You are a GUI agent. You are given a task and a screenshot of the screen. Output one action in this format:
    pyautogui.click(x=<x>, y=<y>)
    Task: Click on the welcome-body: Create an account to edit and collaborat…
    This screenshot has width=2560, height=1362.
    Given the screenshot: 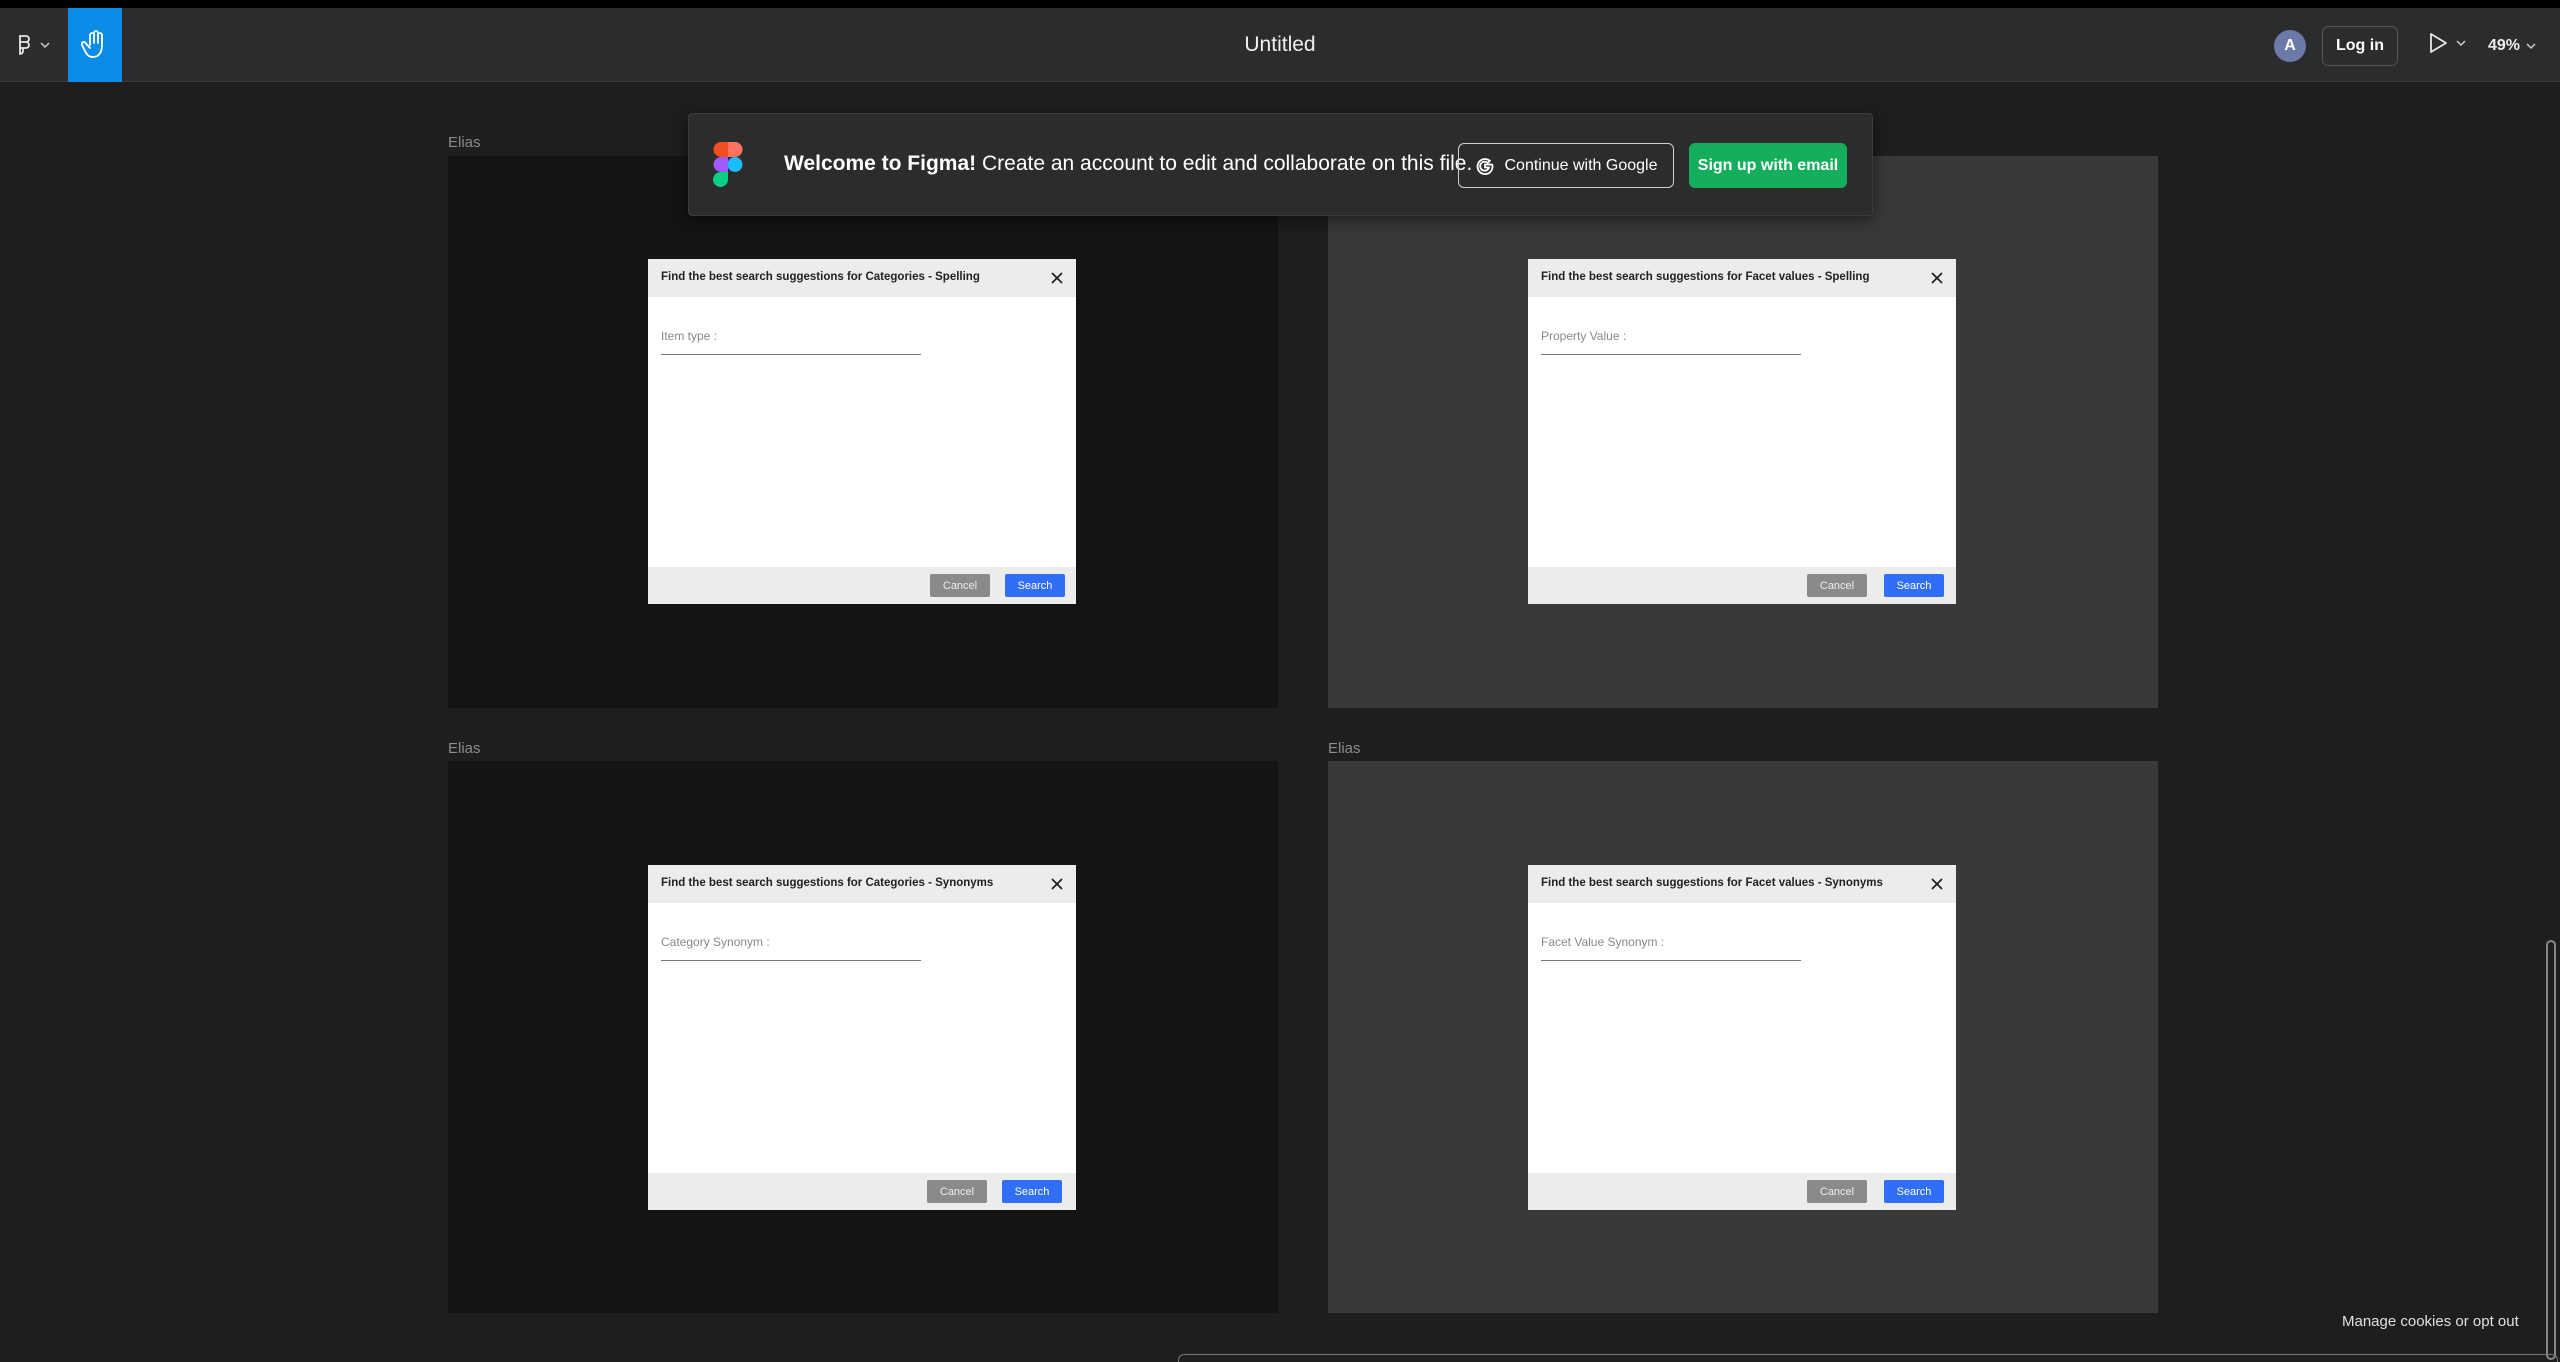 What is the action you would take?
    pyautogui.click(x=1224, y=163)
    